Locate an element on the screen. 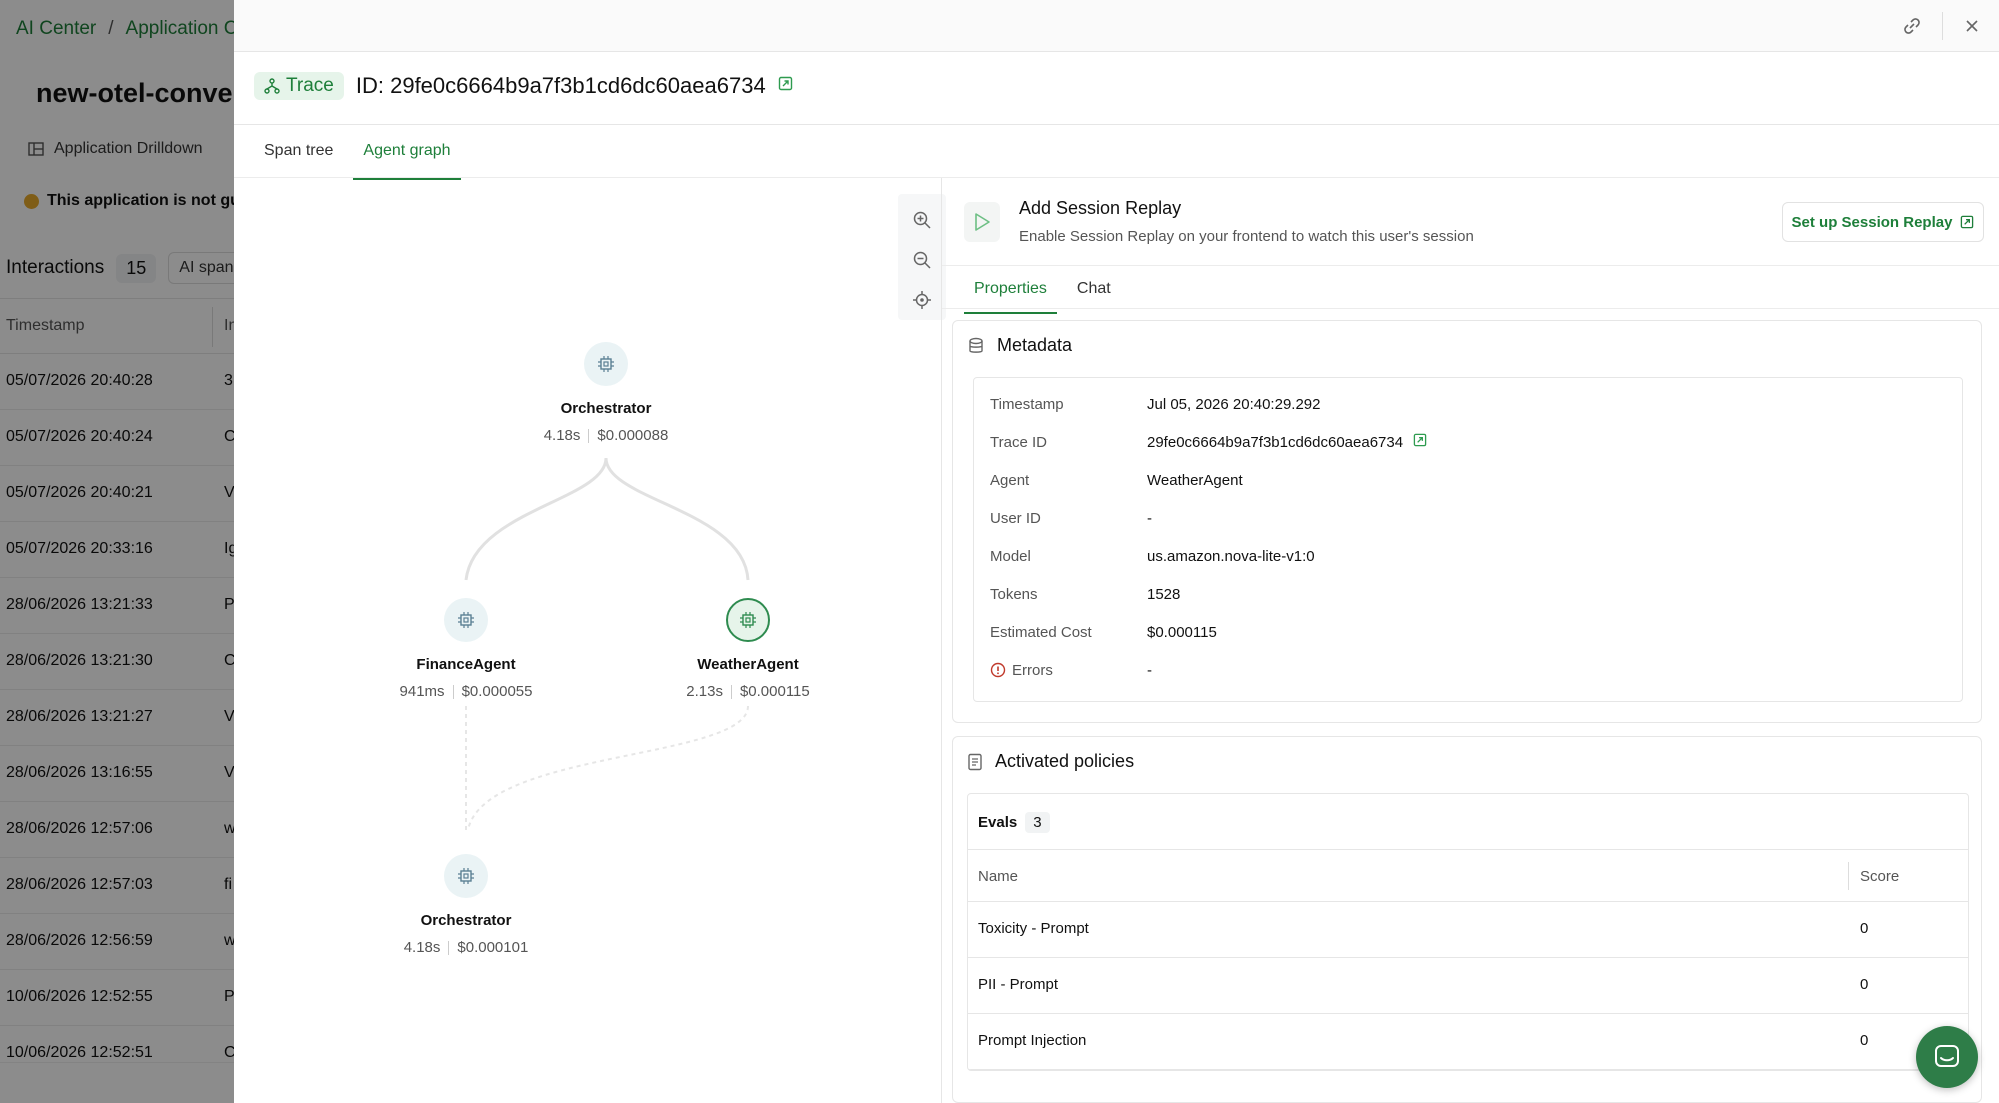 This screenshot has width=1999, height=1103. metadata-row-errors: Errors - is located at coordinates (1071, 670).